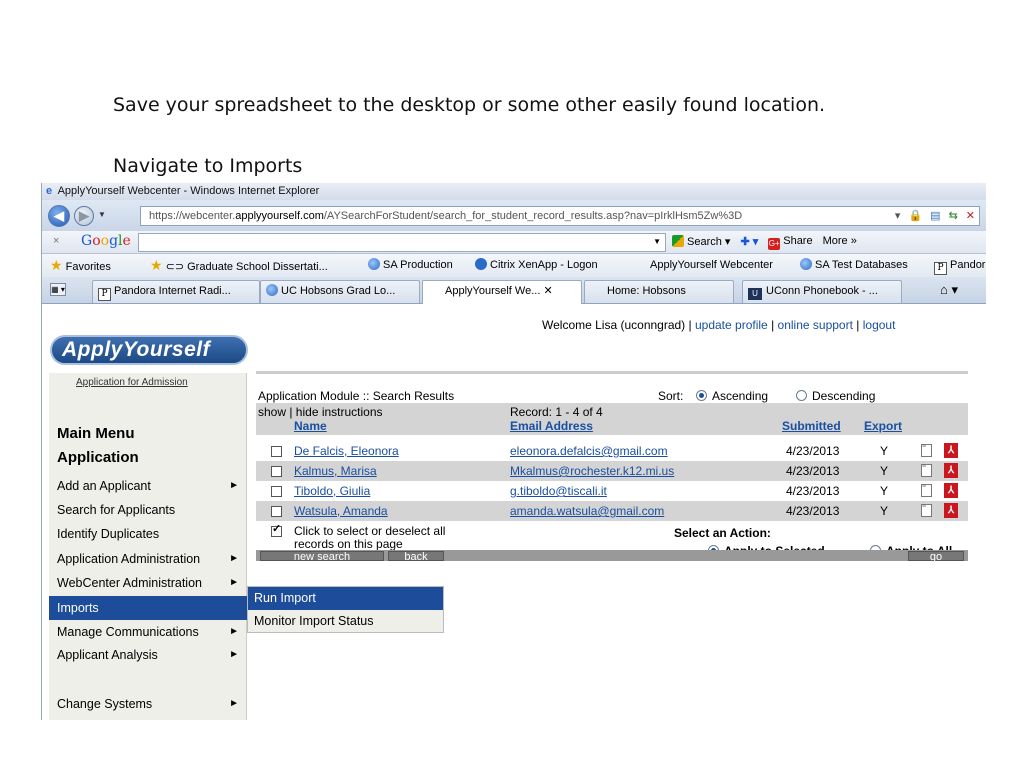 This screenshot has height=768, width=1024. I want to click on favorite-citrix: Citrix XenApp - Logon, so click(536, 265).